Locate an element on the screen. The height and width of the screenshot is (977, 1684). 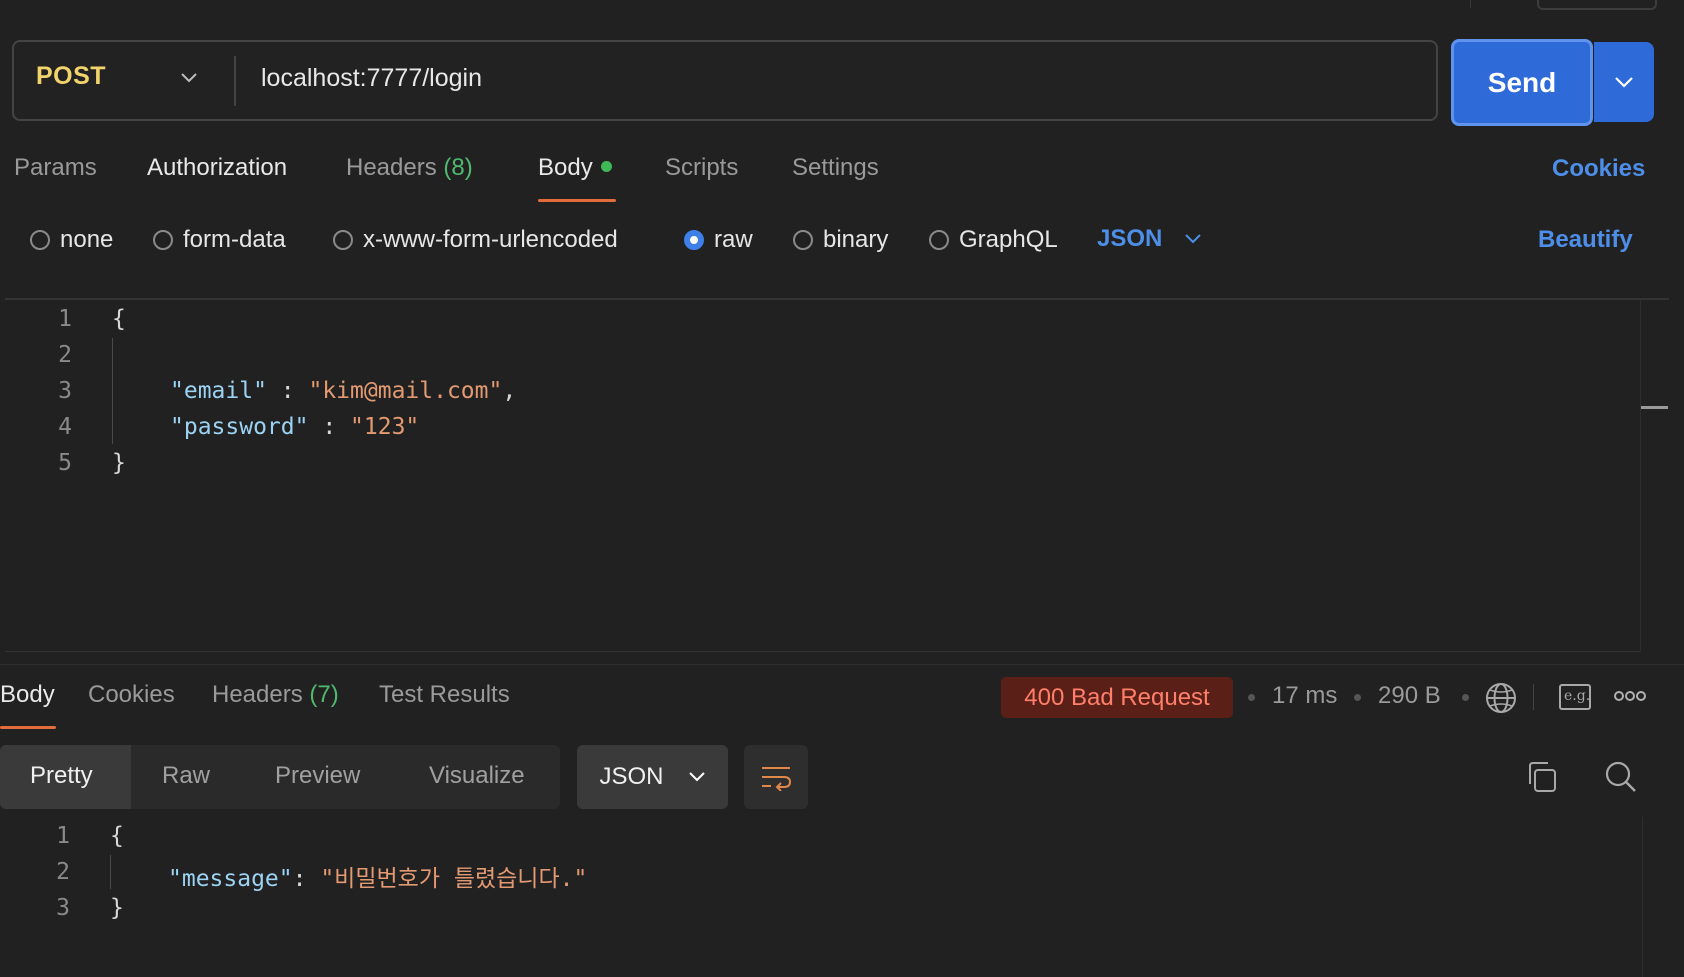
radio-urlencoded: x-www-form-urlencoded is located at coordinates (475, 240).